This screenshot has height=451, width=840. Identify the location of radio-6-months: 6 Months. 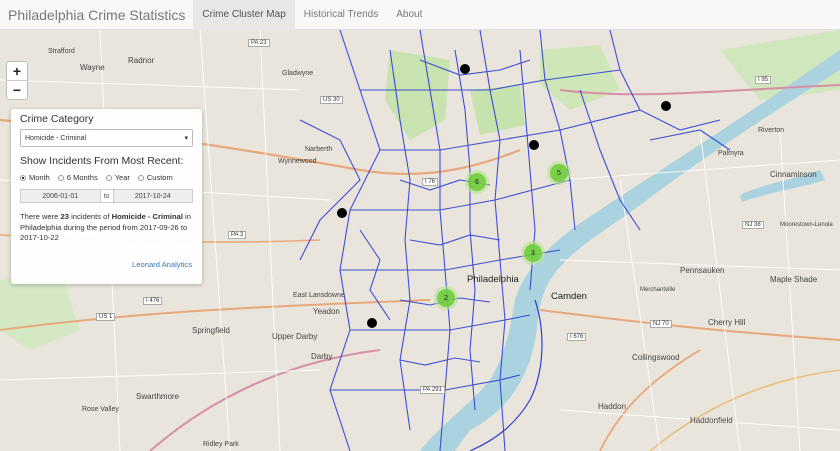
(77, 177).